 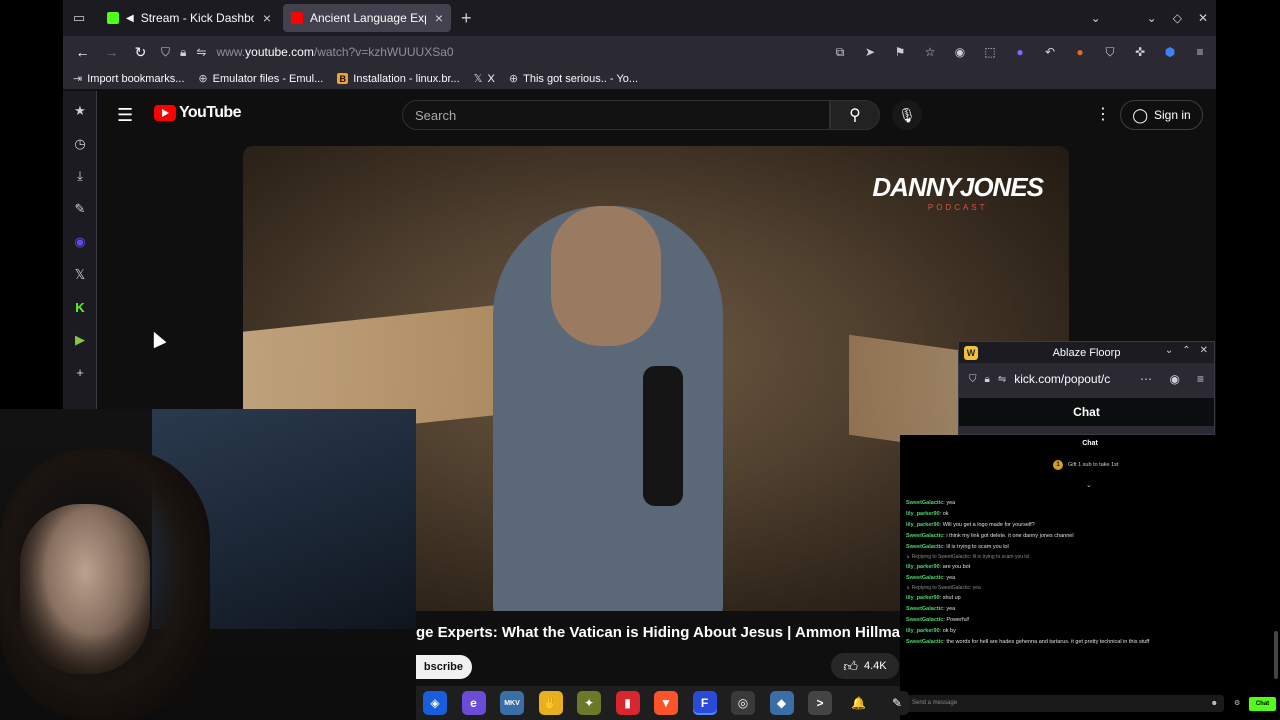 What do you see at coordinates (80, 176) in the screenshot?
I see `downloads-icon: ⤓` at bounding box center [80, 176].